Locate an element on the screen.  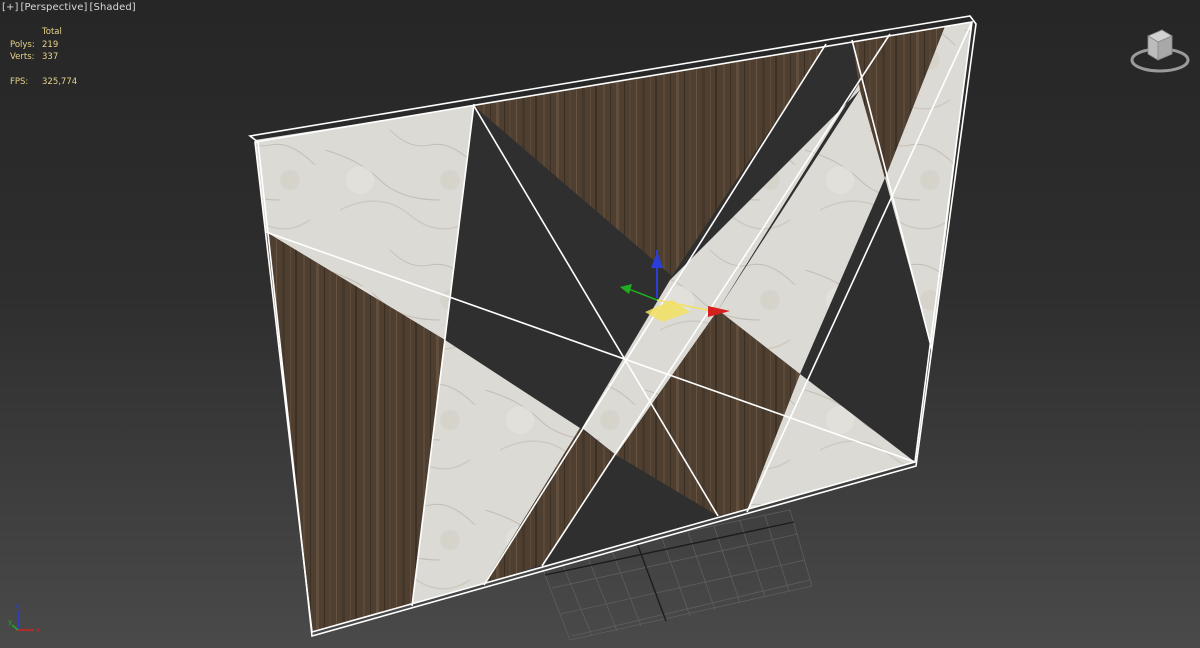
viewport-label-menu: [+] [Perspective] [Shaded] is located at coordinates (69, 7).